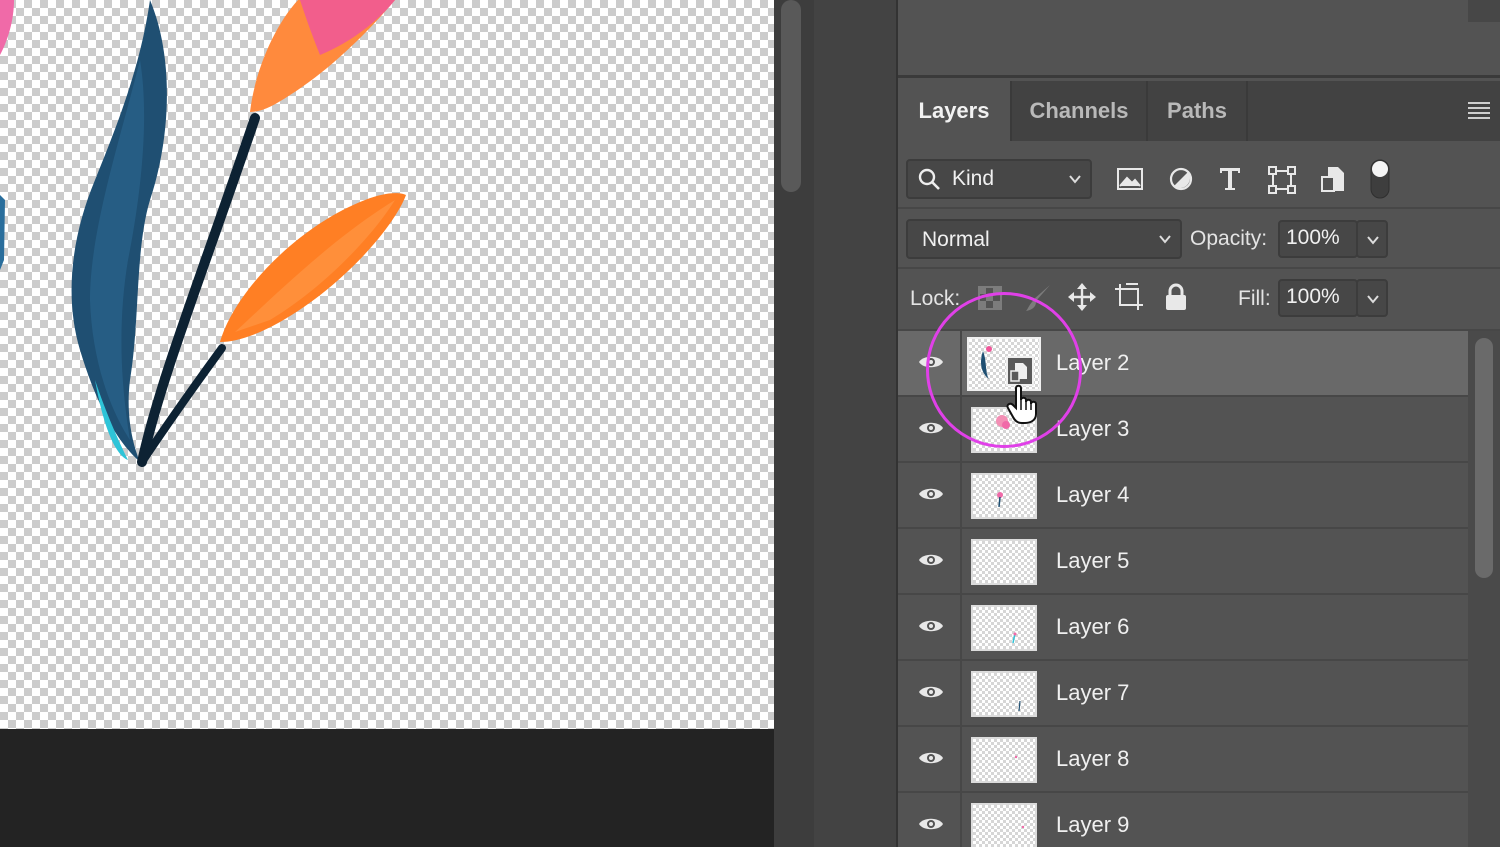 Image resolution: width=1500 pixels, height=847 pixels. What do you see at coordinates (954, 111) in the screenshot?
I see `tab-layers: Layers` at bounding box center [954, 111].